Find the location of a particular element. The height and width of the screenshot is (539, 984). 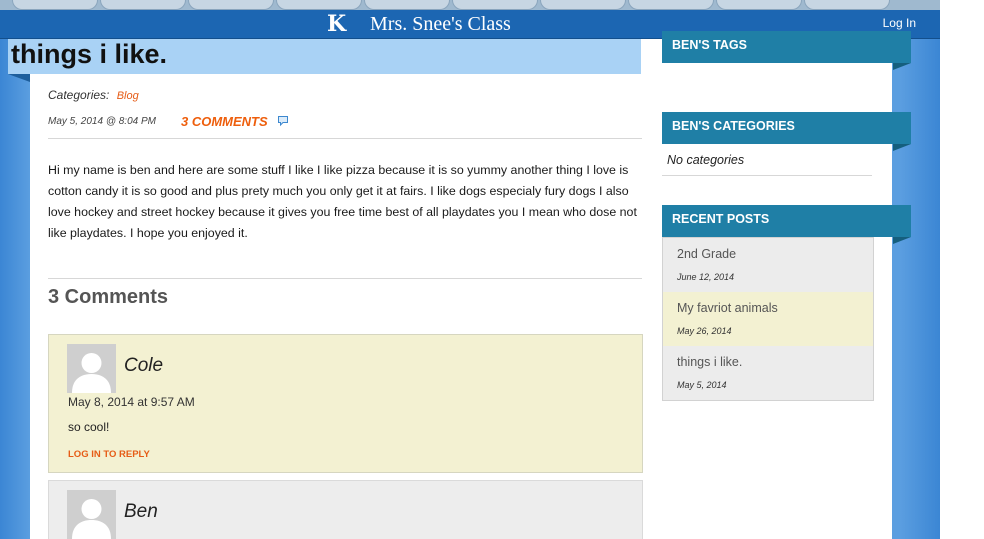

comment-author: Cole is located at coordinates (143, 366).